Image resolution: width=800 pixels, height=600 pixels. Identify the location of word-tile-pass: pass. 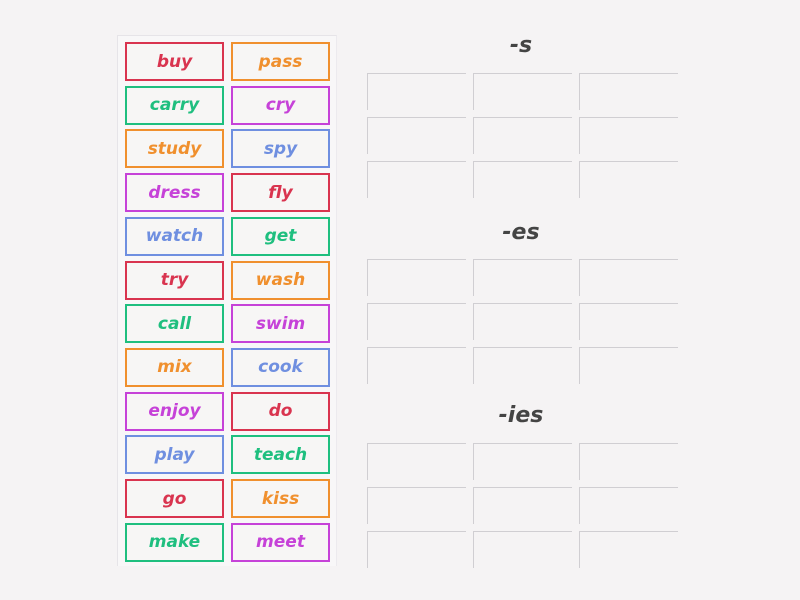
(280, 61).